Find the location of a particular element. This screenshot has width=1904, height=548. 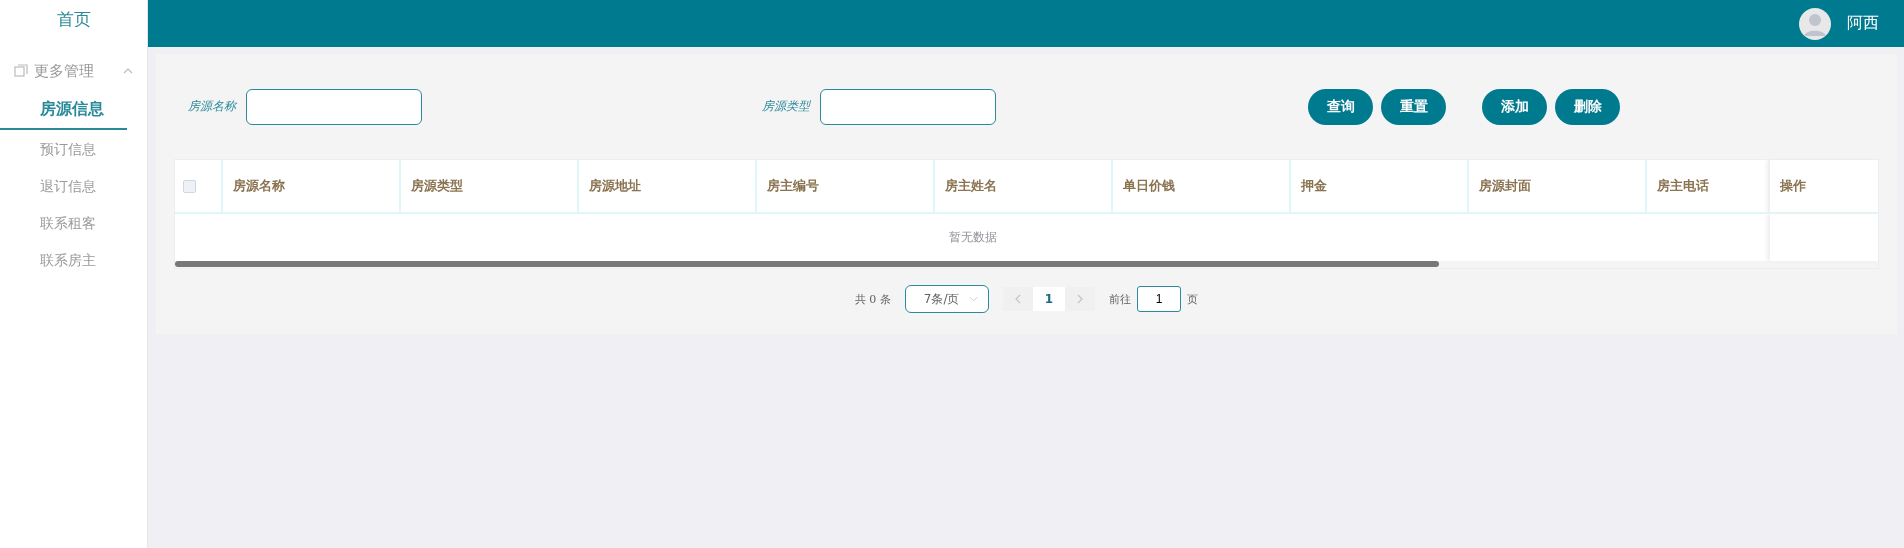

column-header: 房源封面 is located at coordinates (1558, 186).